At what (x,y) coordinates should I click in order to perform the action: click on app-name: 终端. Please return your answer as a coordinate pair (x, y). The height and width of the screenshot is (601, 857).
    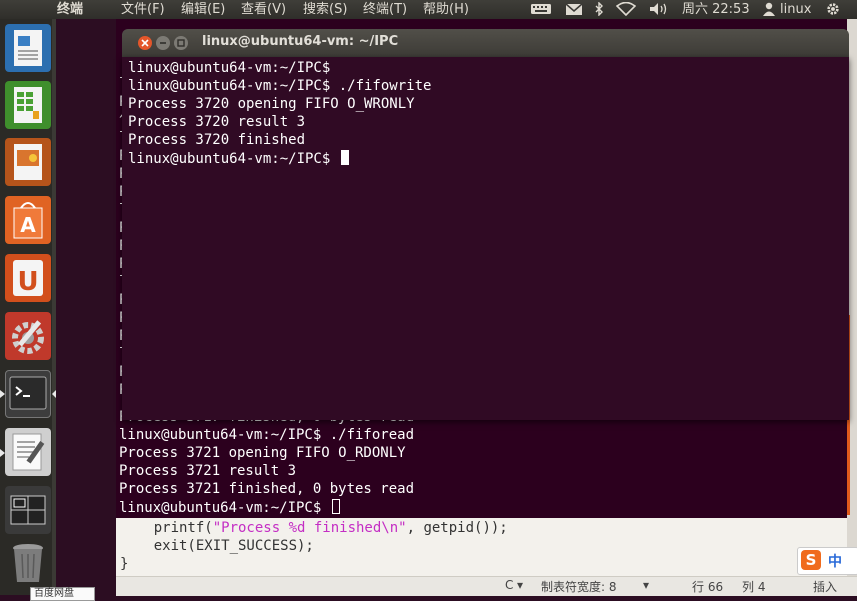
    Looking at the image, I should click on (70, 9).